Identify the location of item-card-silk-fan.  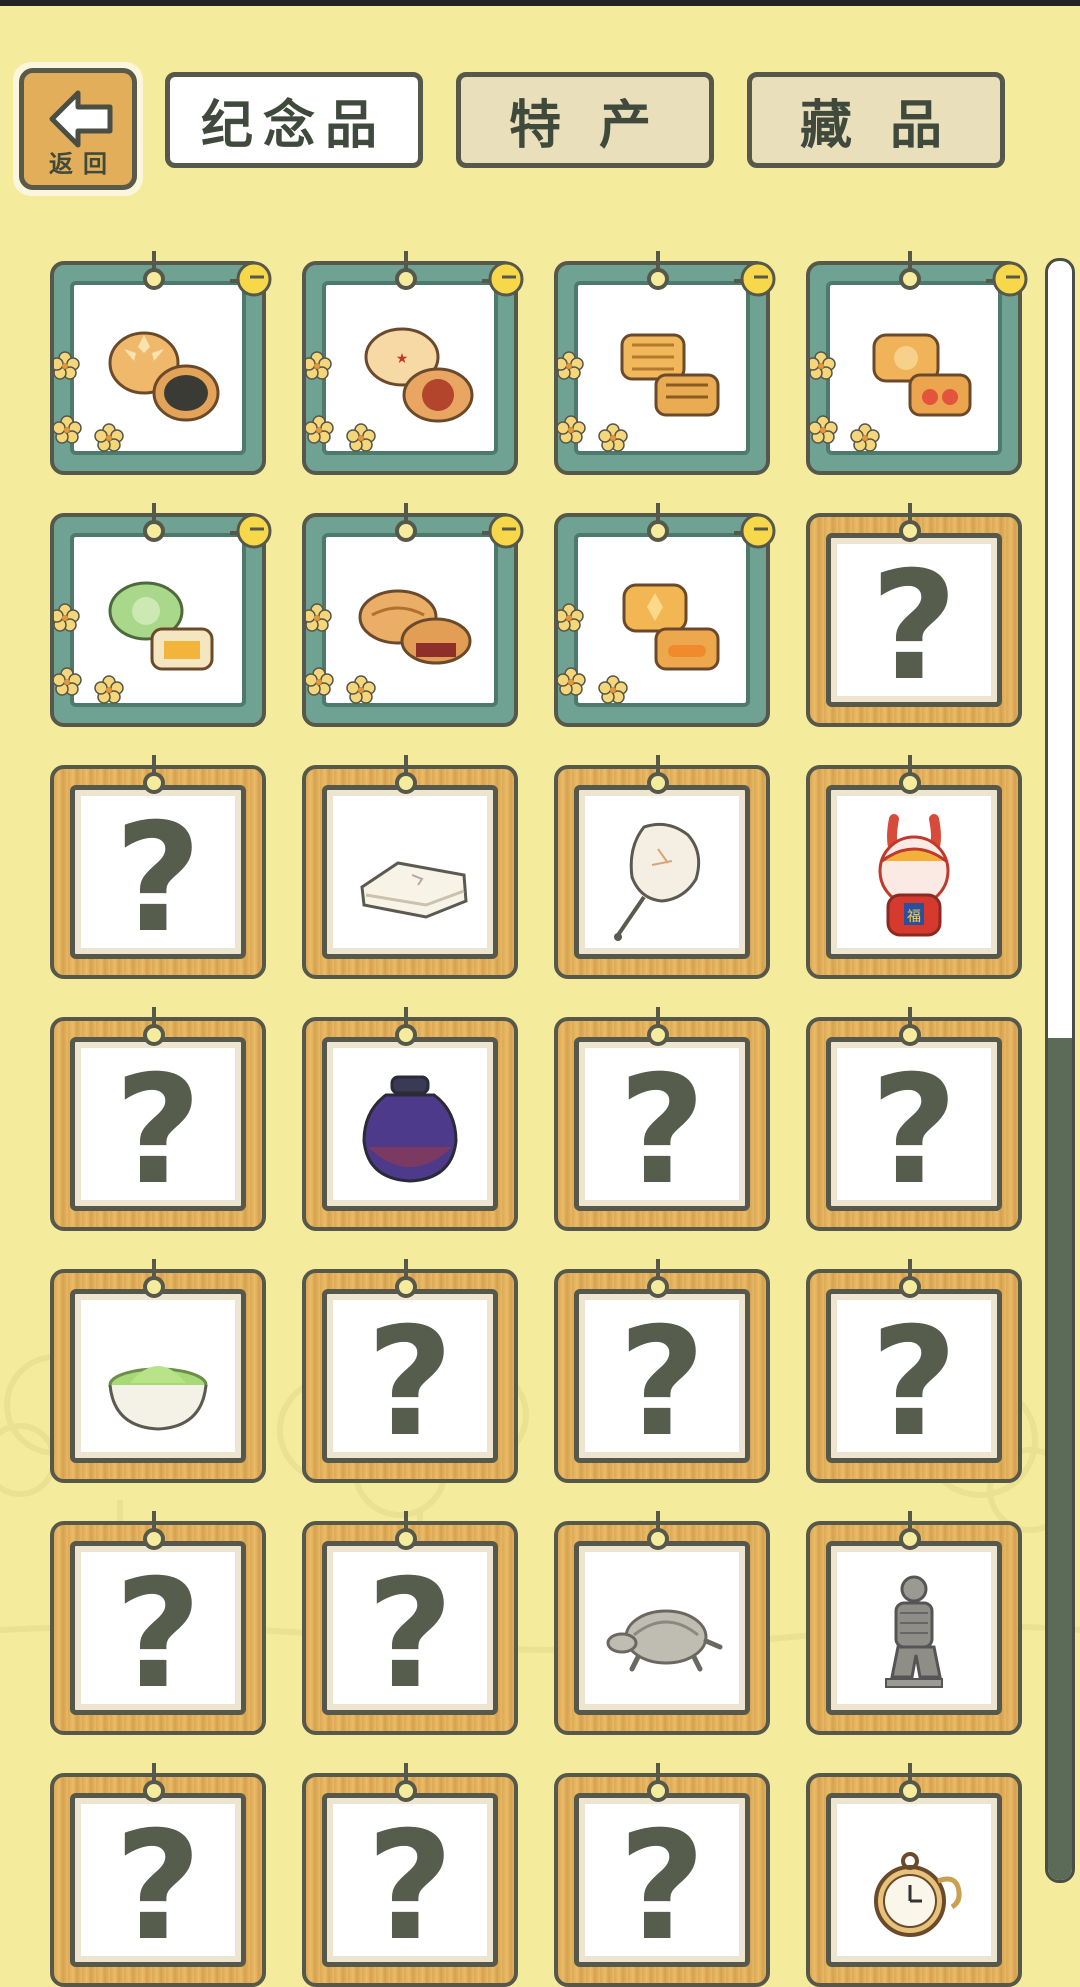
(664, 867).